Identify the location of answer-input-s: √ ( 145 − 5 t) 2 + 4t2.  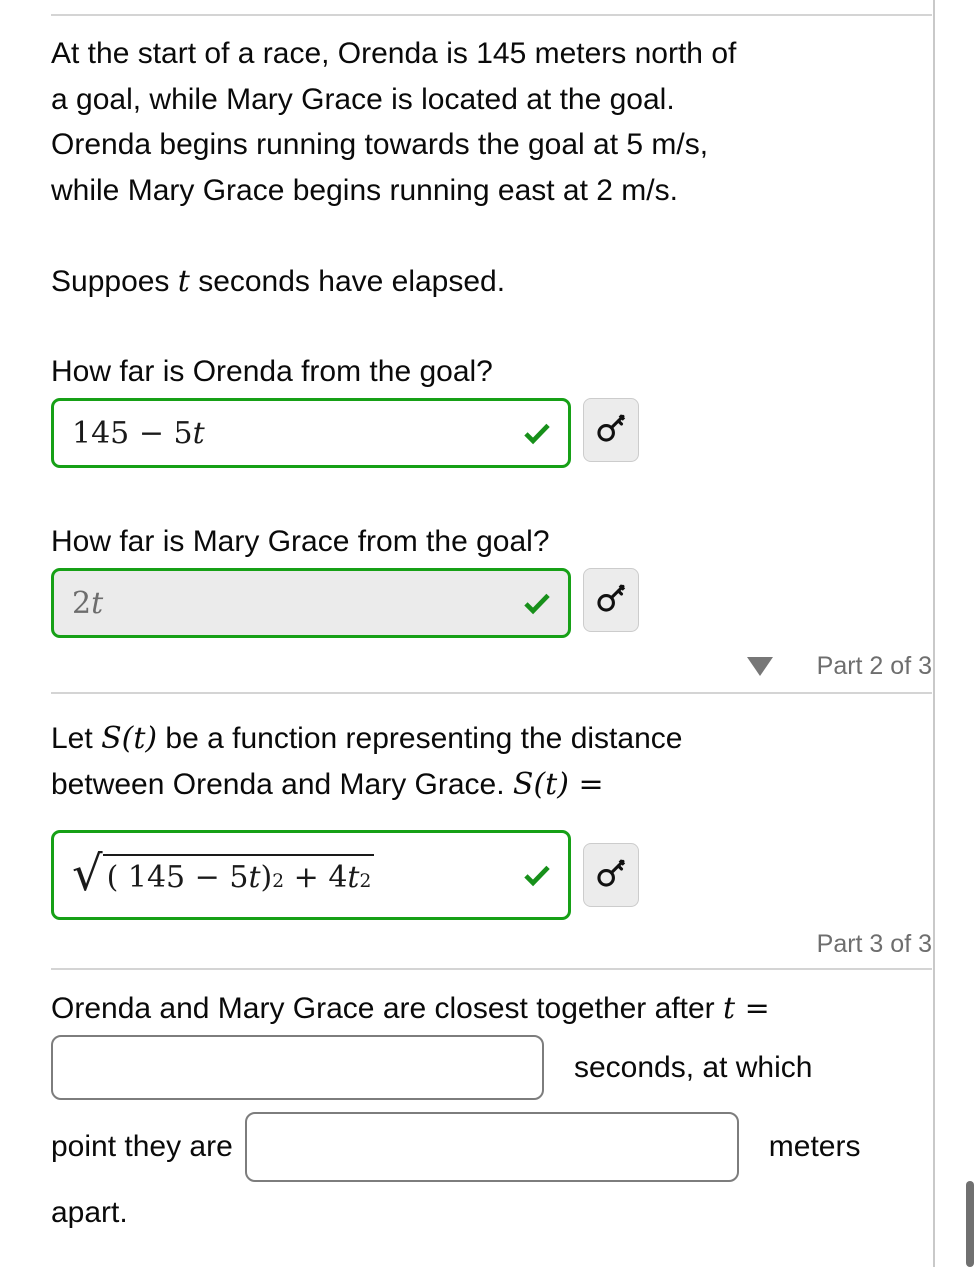
(311, 875).